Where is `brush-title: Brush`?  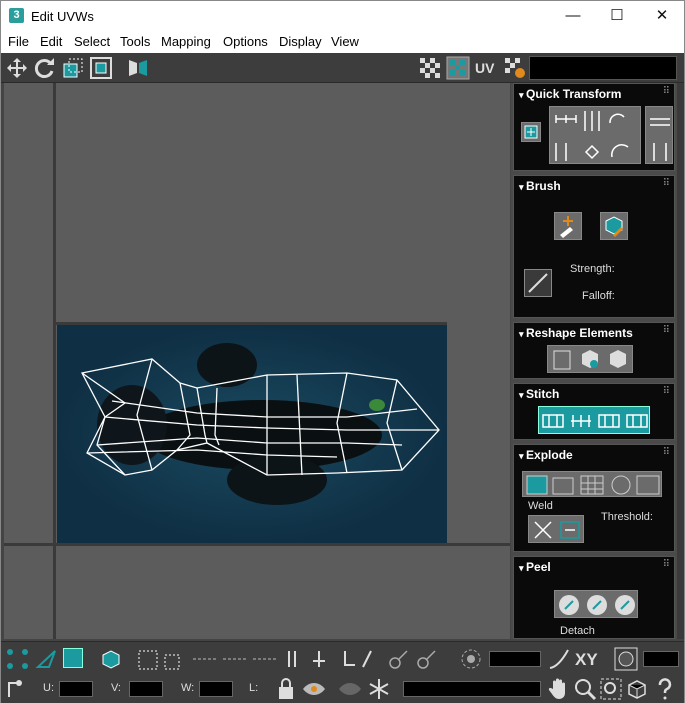 brush-title: Brush is located at coordinates (540, 186).